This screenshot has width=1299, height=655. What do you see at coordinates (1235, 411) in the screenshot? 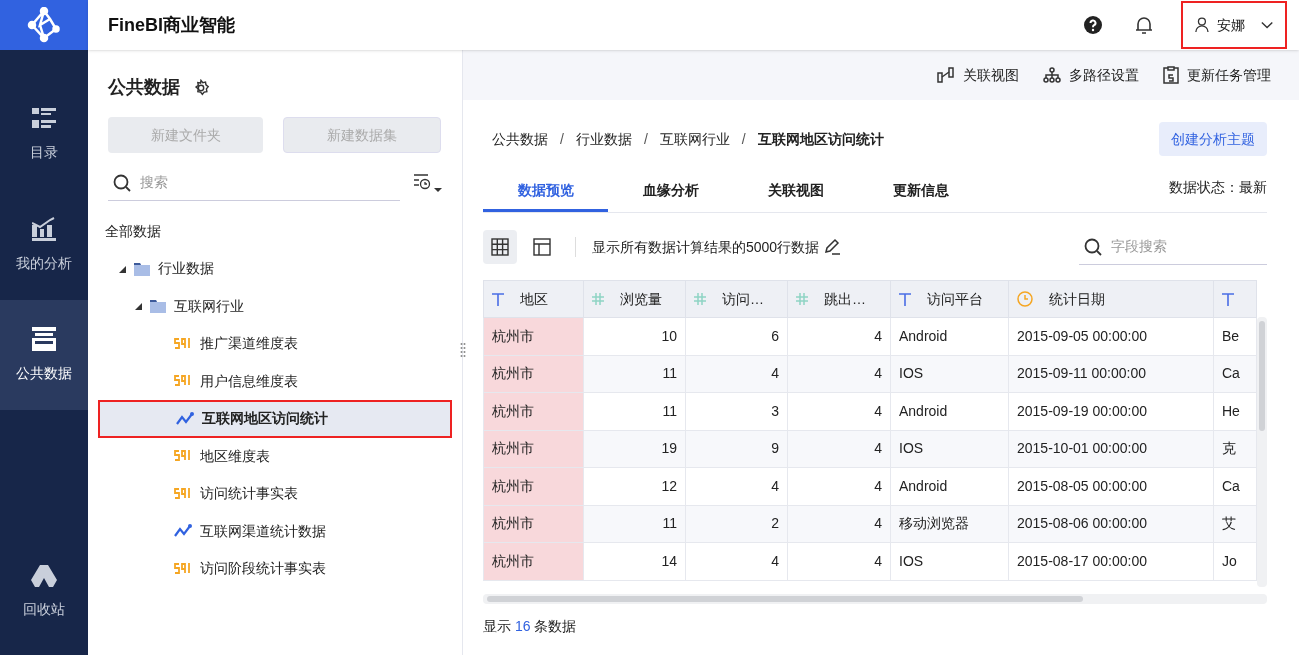
I see `table-cell: He` at bounding box center [1235, 411].